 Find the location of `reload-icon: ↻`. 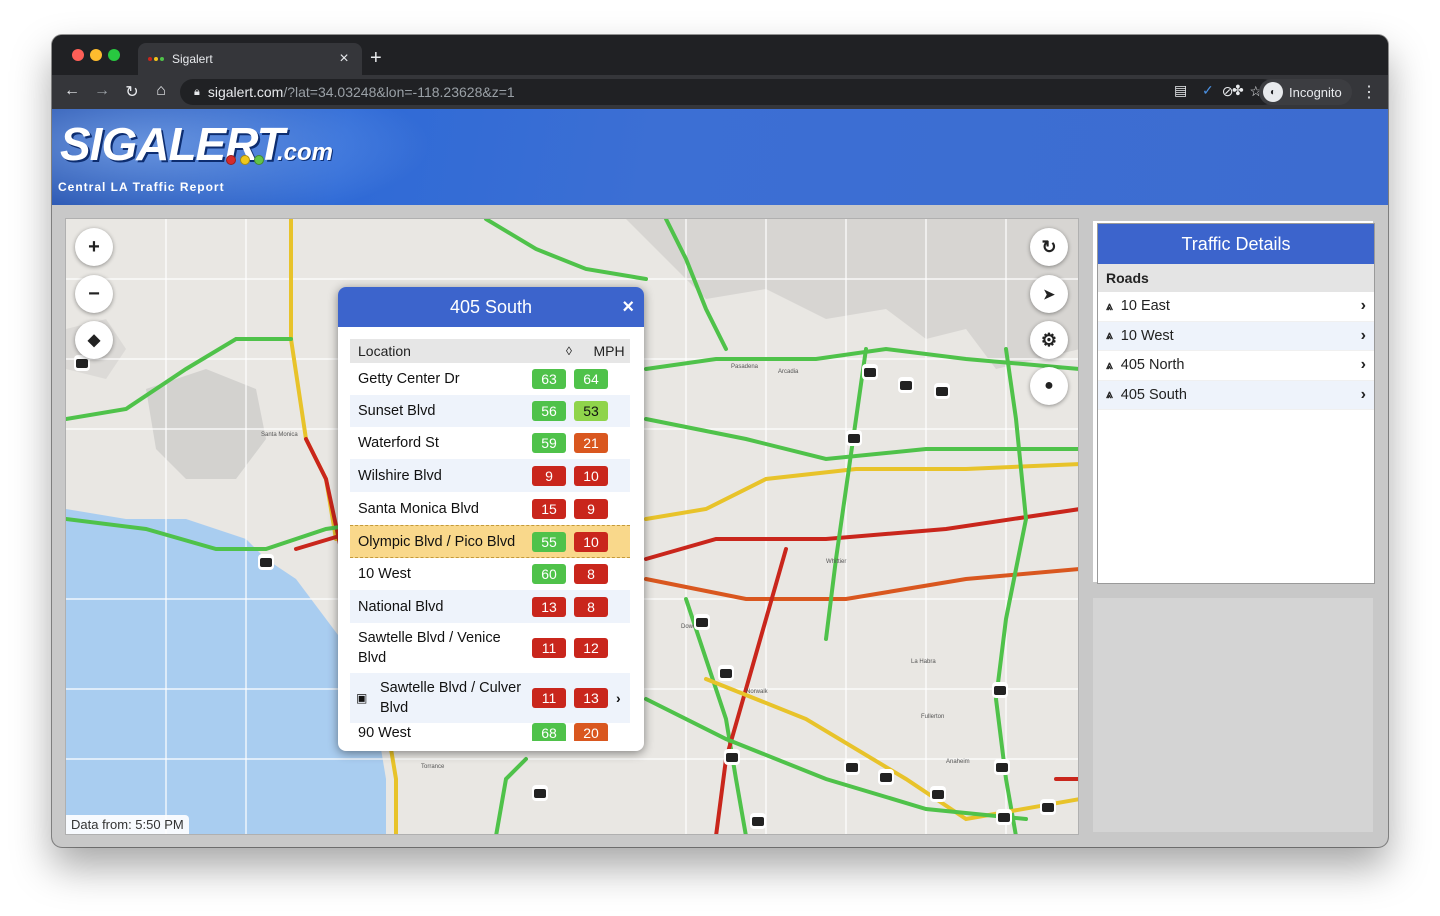

reload-icon: ↻ is located at coordinates (132, 92).